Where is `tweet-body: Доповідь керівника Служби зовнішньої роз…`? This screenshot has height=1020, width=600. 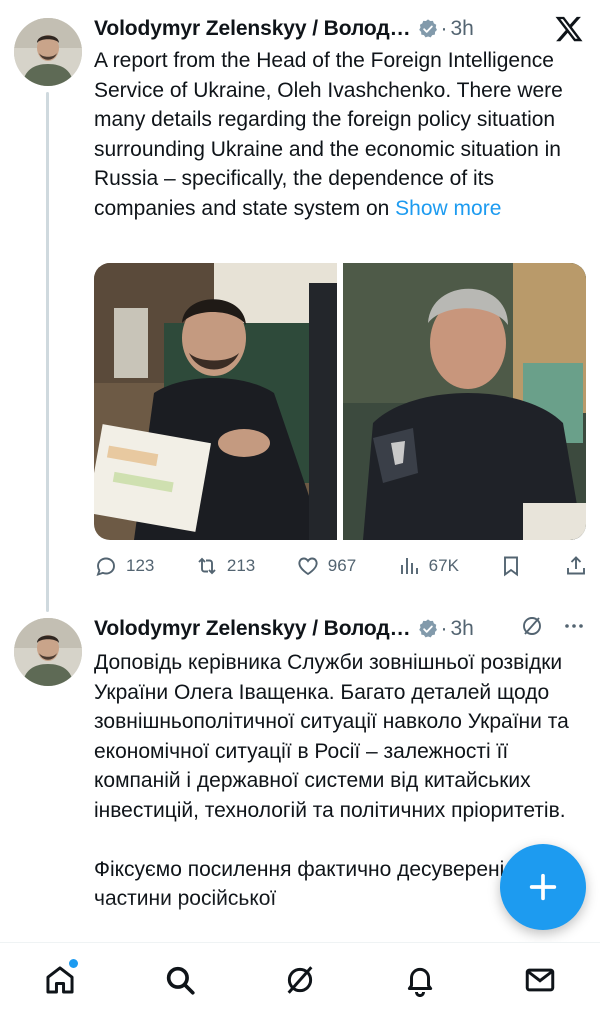
tweet-body: Доповідь керівника Служби зовнішньої роз… is located at coordinates (331, 736).